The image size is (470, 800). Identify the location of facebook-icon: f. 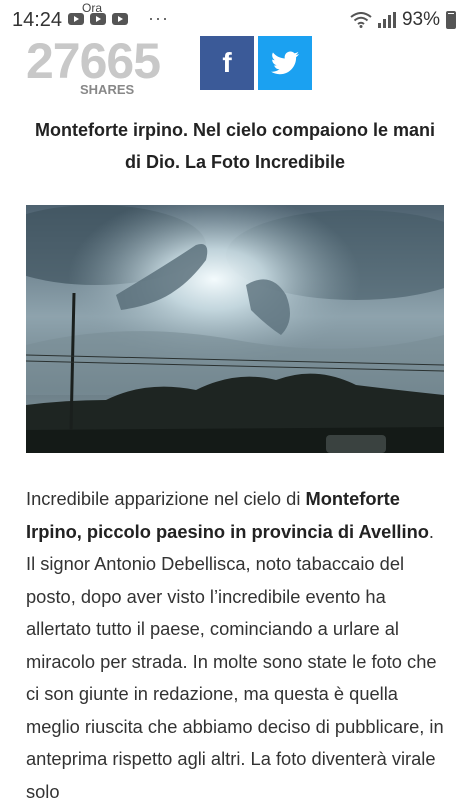
(227, 62).